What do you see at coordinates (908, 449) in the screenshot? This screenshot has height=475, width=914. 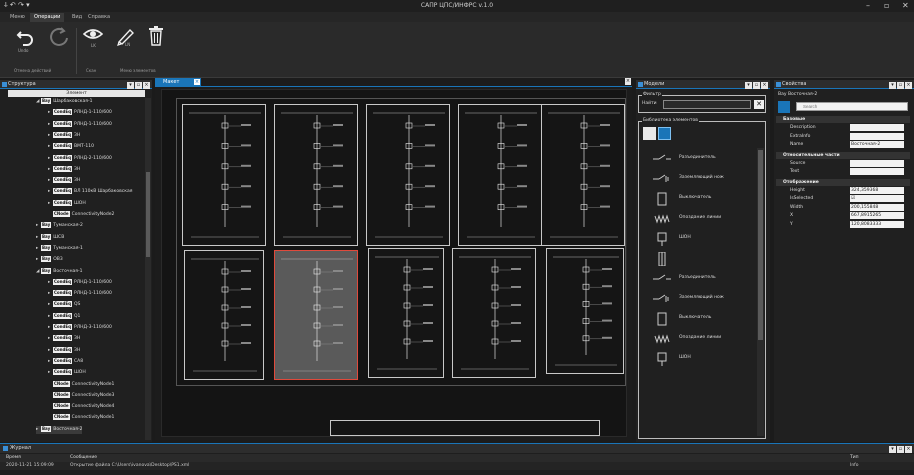 I see `journal-close-button: ×` at bounding box center [908, 449].